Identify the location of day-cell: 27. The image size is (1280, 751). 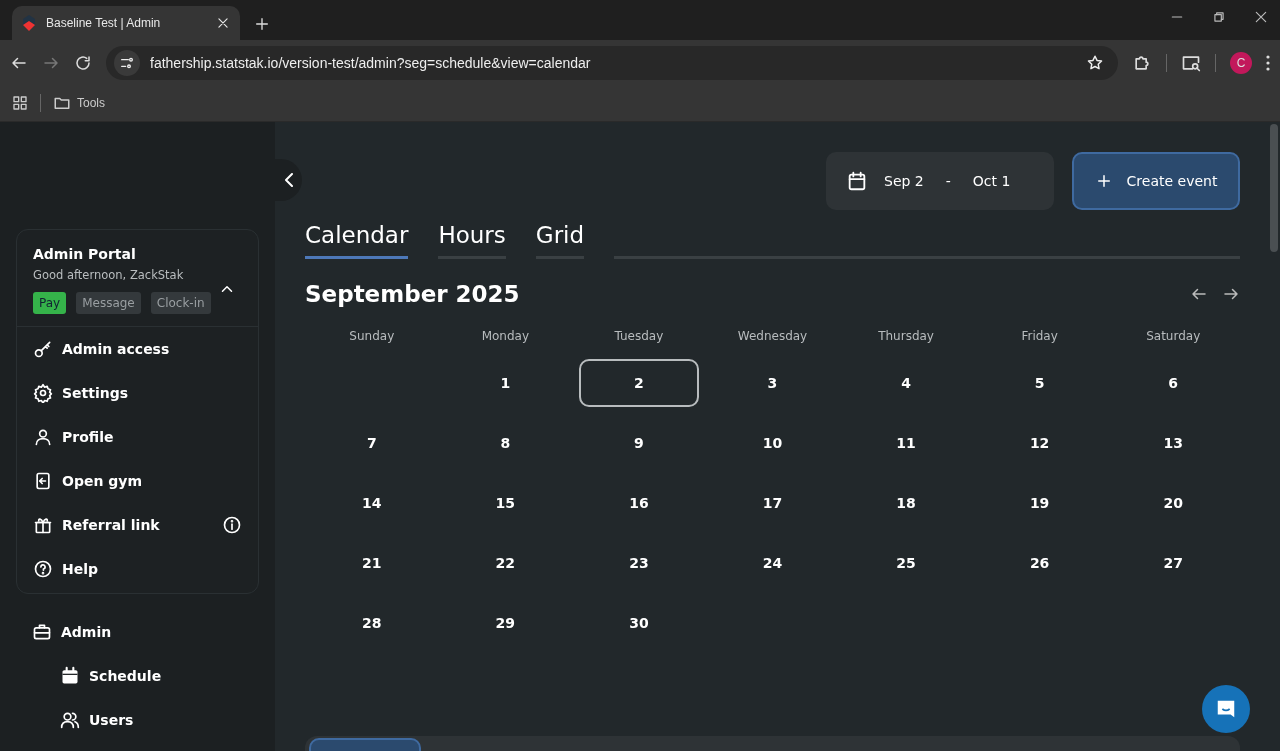
(1173, 563).